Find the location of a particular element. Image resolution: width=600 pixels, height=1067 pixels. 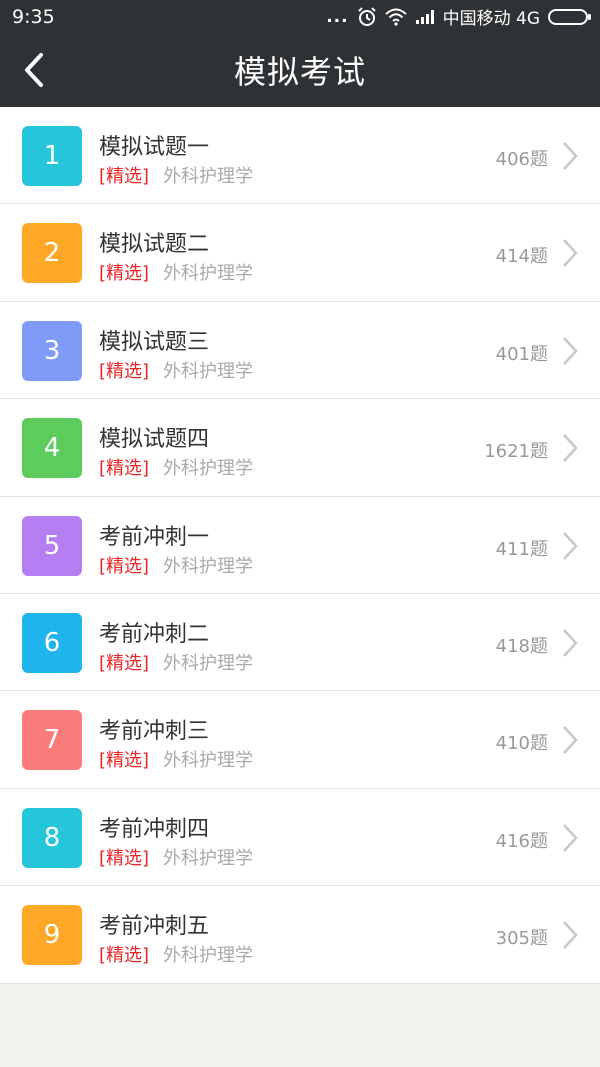

signal-icon is located at coordinates (424, 16).